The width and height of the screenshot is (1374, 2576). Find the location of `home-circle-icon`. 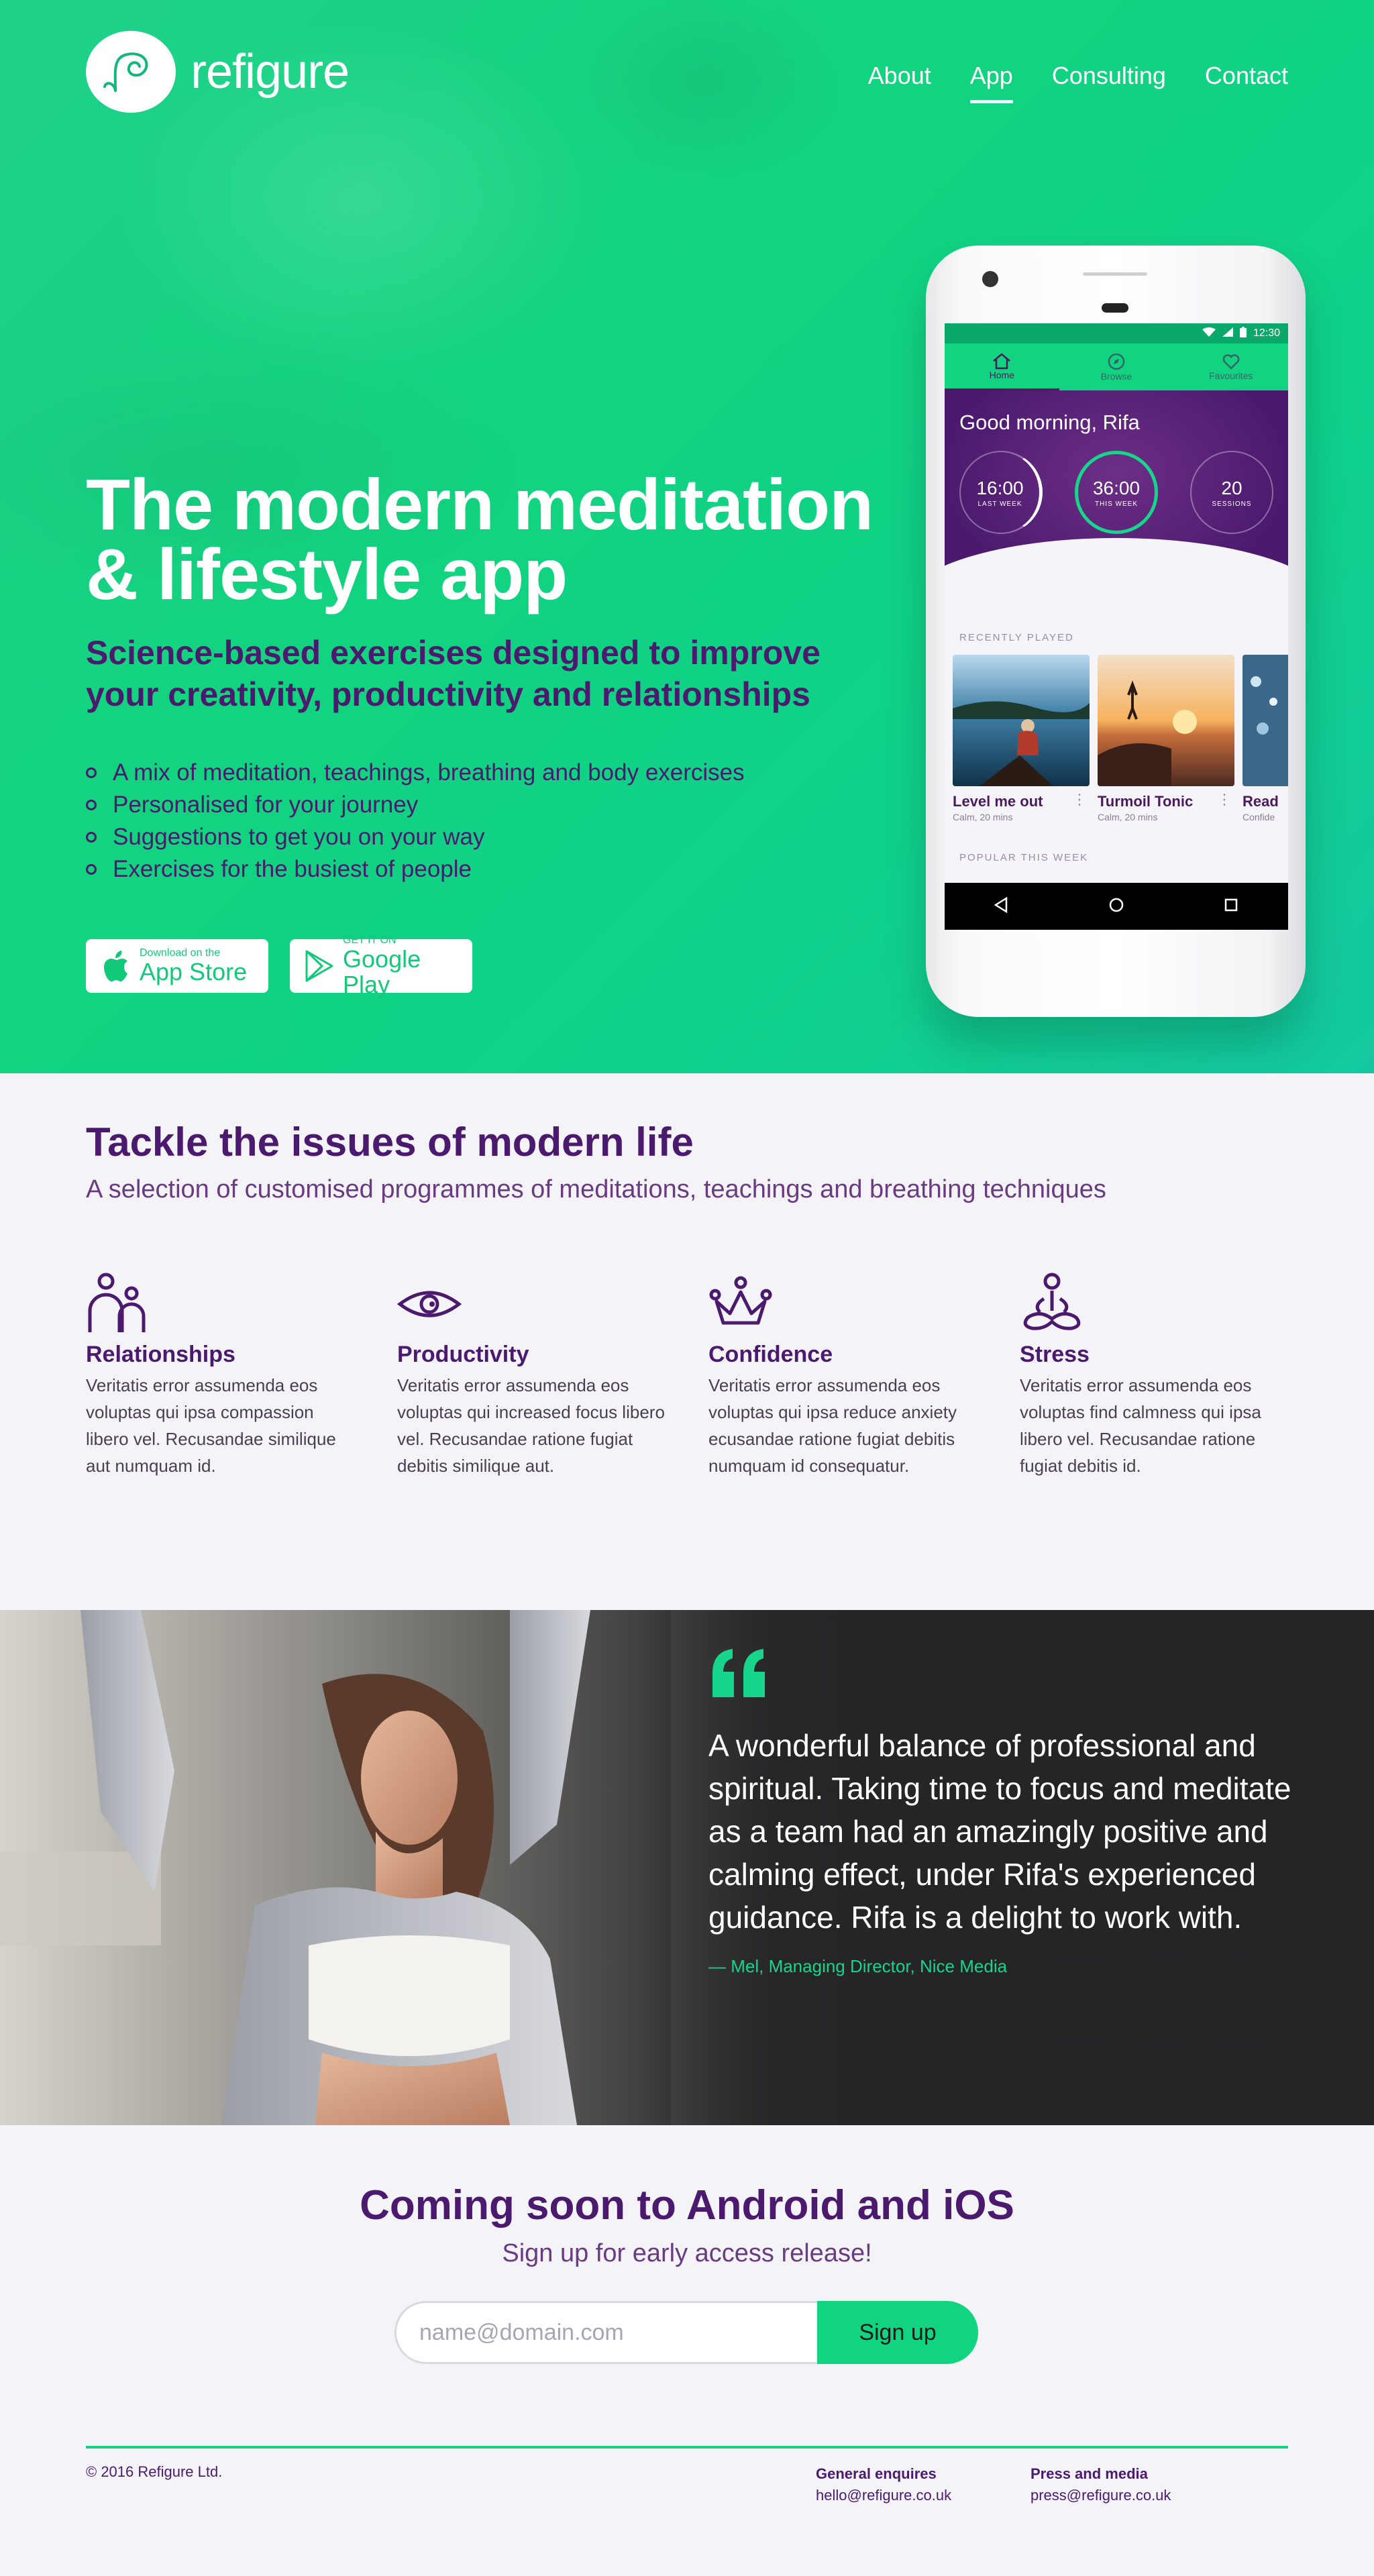

home-circle-icon is located at coordinates (1116, 906).